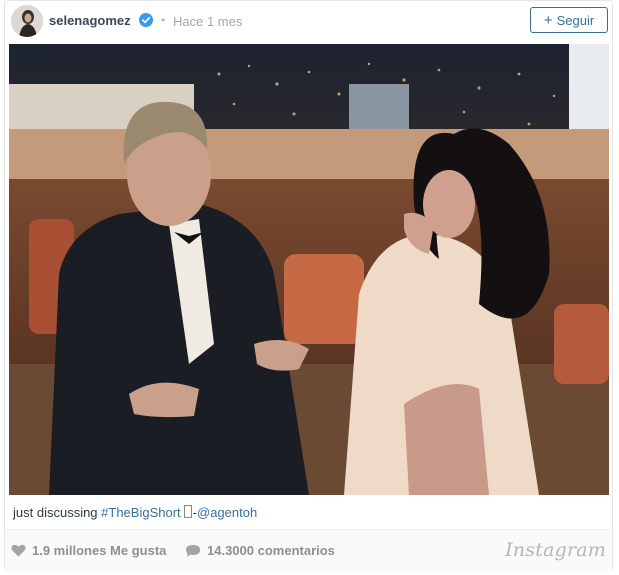  I want to click on follow-button: + Seguir, so click(569, 20).